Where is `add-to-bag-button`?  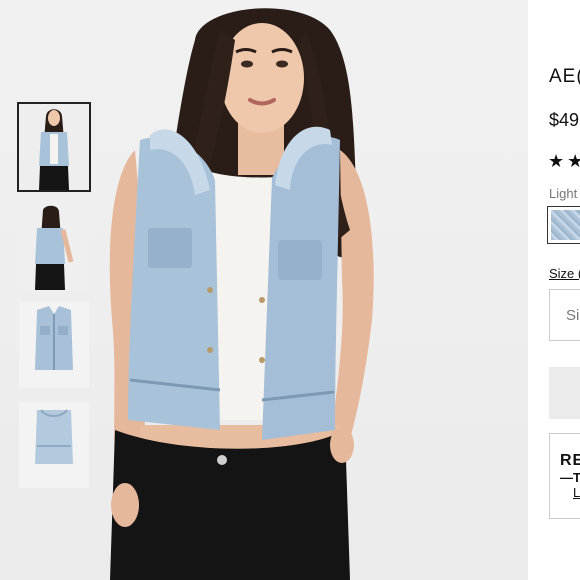 add-to-bag-button is located at coordinates (564, 393).